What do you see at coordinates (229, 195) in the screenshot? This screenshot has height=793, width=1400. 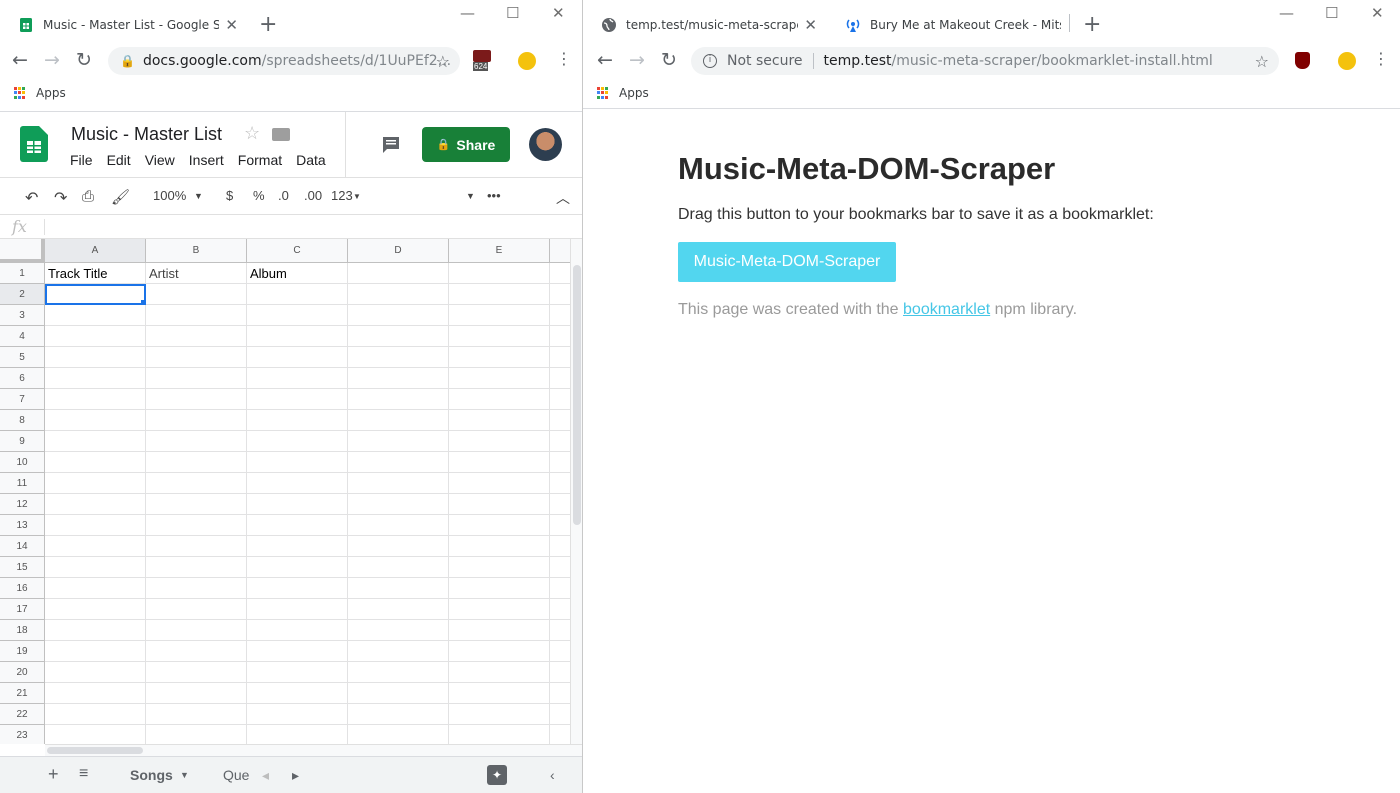 I see `currency-button: $` at bounding box center [229, 195].